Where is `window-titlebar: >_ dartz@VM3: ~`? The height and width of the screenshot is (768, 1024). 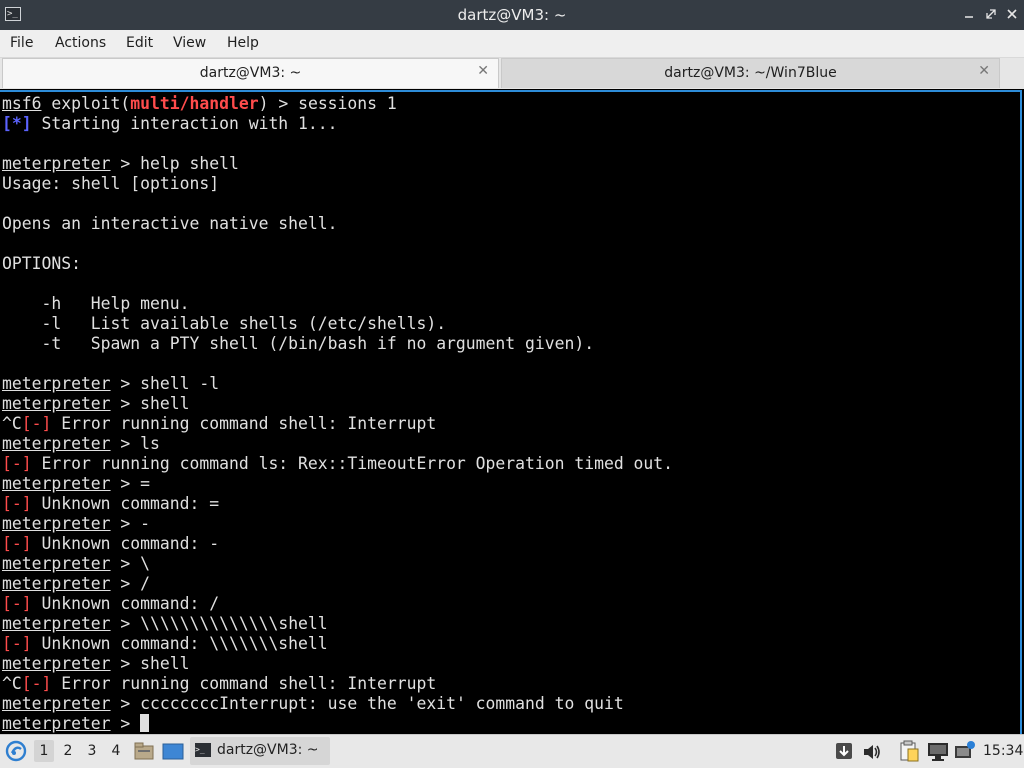
window-titlebar: >_ dartz@VM3: ~ is located at coordinates (512, 15).